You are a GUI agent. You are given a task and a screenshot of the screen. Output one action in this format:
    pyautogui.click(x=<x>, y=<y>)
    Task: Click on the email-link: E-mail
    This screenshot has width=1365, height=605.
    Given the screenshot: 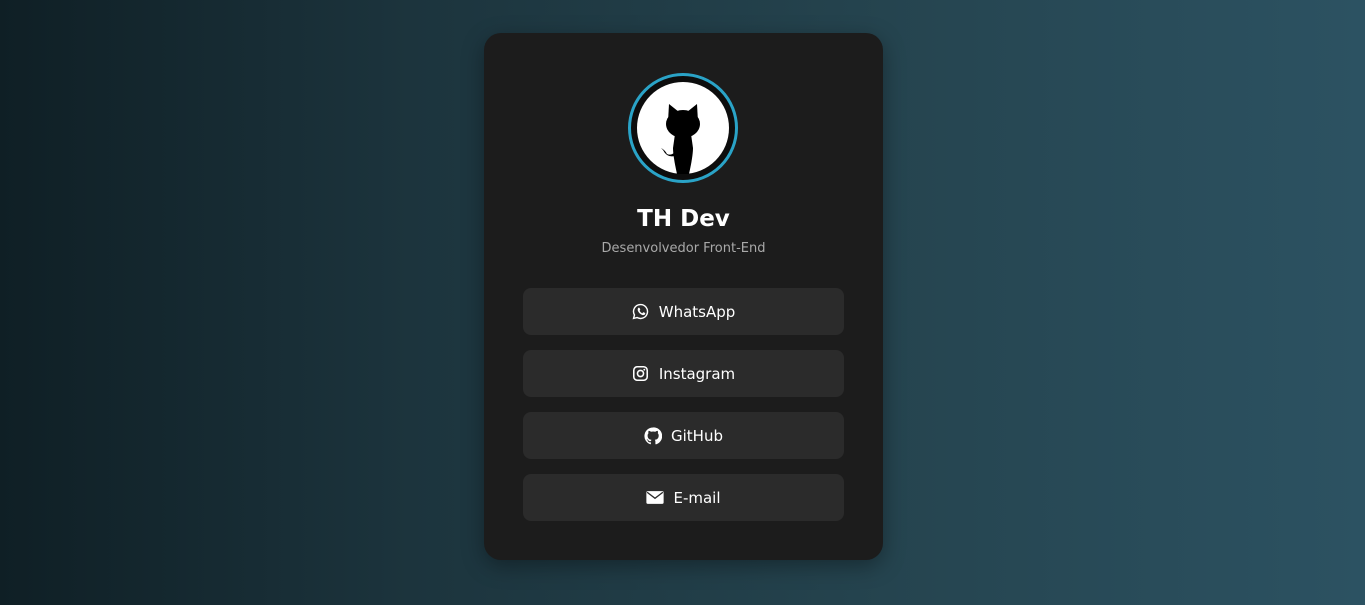 What is the action you would take?
    pyautogui.click(x=683, y=497)
    